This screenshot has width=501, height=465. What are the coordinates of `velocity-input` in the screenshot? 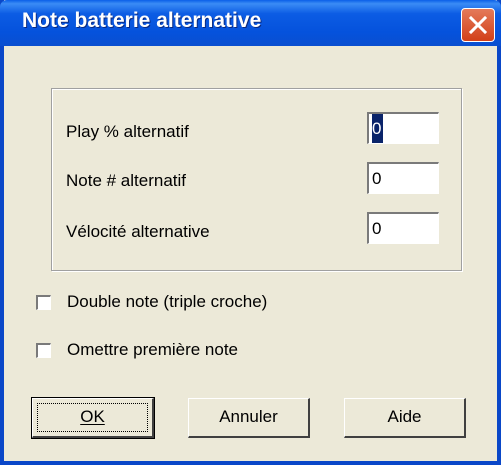 It's located at (403, 228).